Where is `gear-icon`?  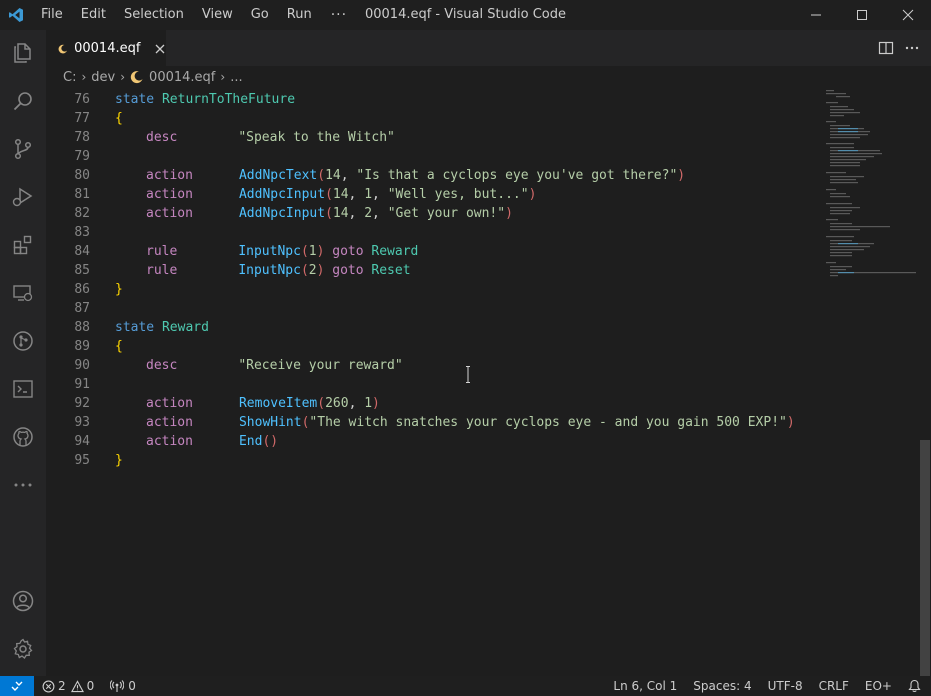 gear-icon is located at coordinates (23, 648).